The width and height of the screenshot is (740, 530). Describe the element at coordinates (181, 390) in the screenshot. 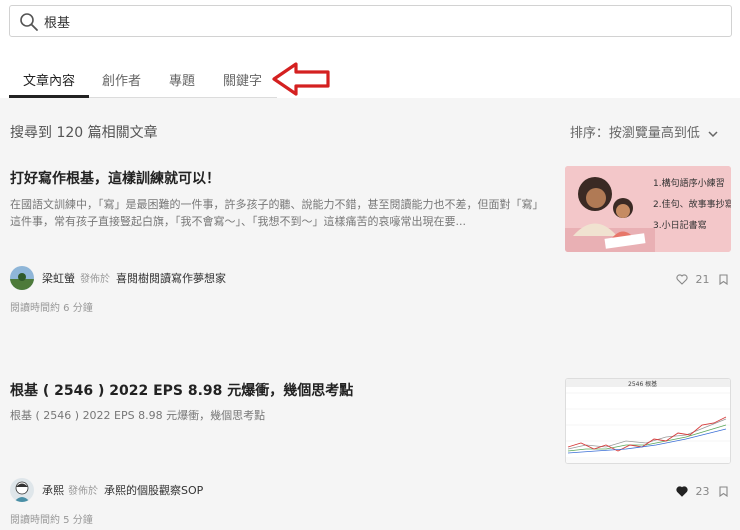

I see `article-title: 根基 ( 2546 ) 2022 EPS 8.98 元爆衝，幾個思考點` at that location.